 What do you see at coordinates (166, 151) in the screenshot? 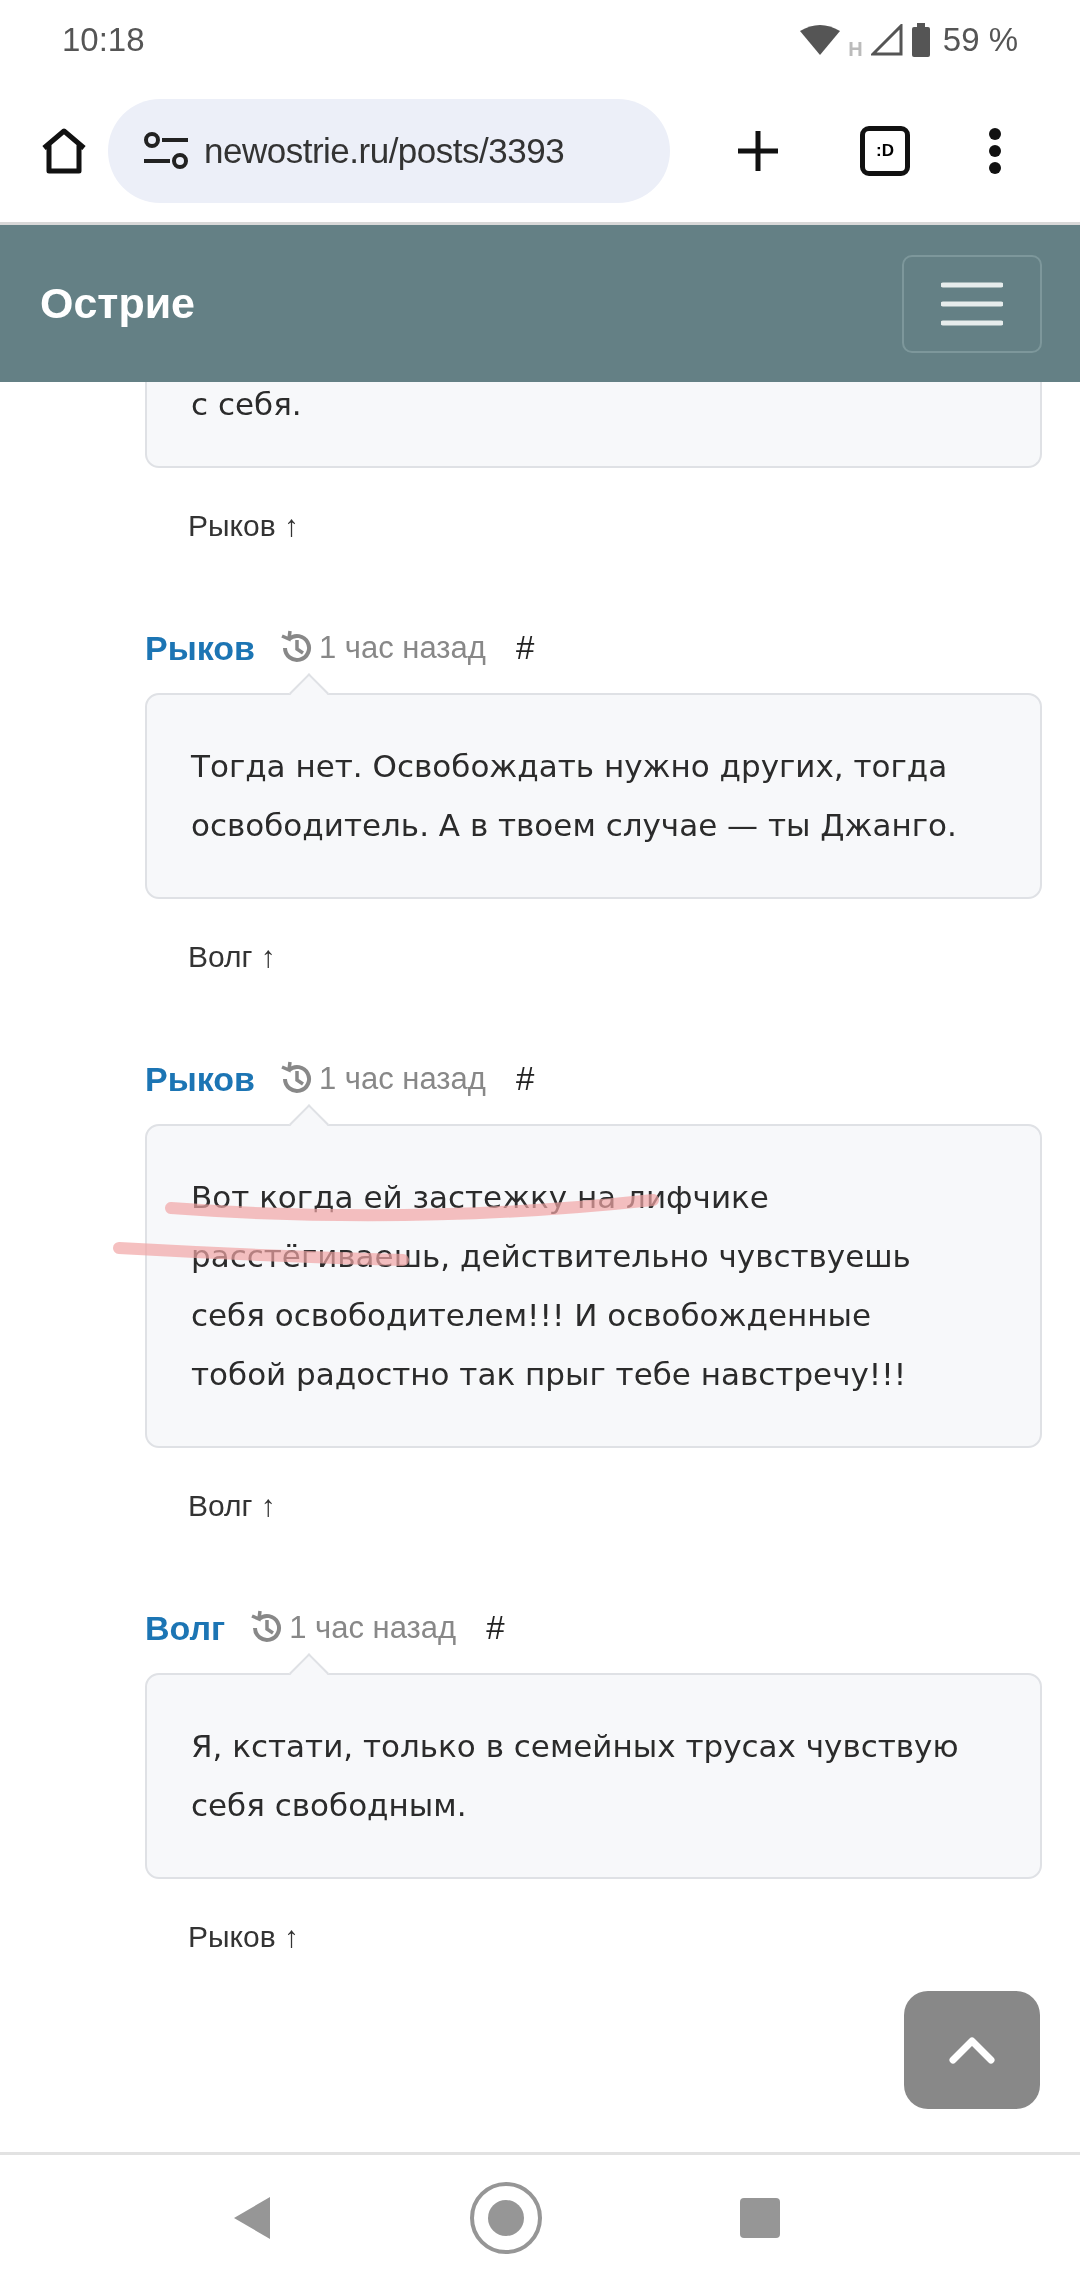
I see `site-settings-icon` at bounding box center [166, 151].